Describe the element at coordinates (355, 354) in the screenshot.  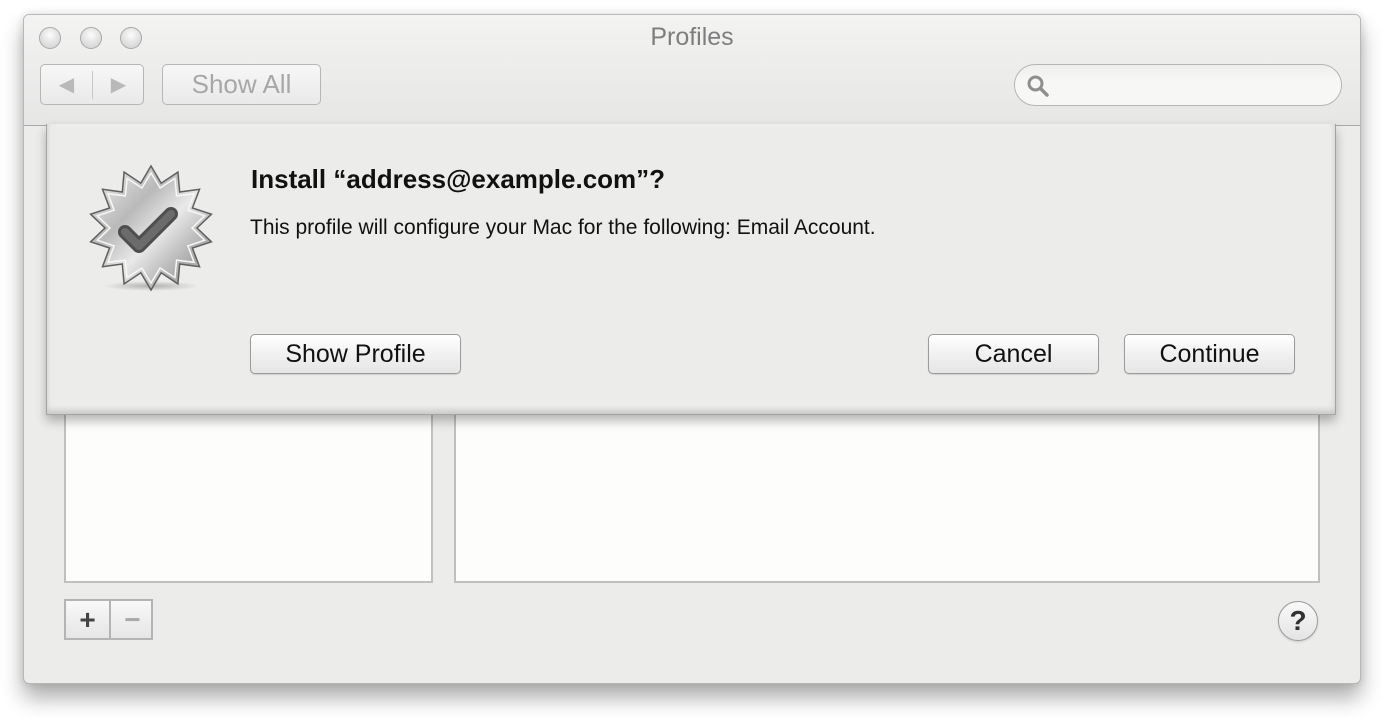
I see `show-profile-button: Show Profile` at that location.